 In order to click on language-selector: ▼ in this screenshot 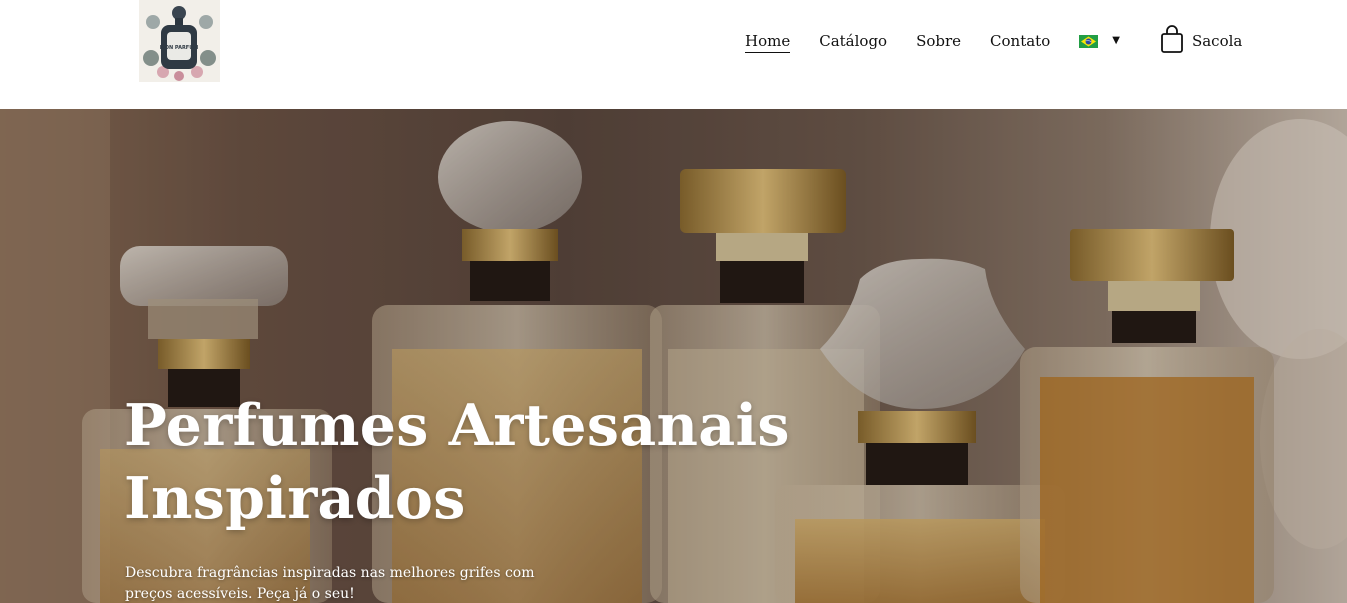, I will do `click(1099, 41)`.